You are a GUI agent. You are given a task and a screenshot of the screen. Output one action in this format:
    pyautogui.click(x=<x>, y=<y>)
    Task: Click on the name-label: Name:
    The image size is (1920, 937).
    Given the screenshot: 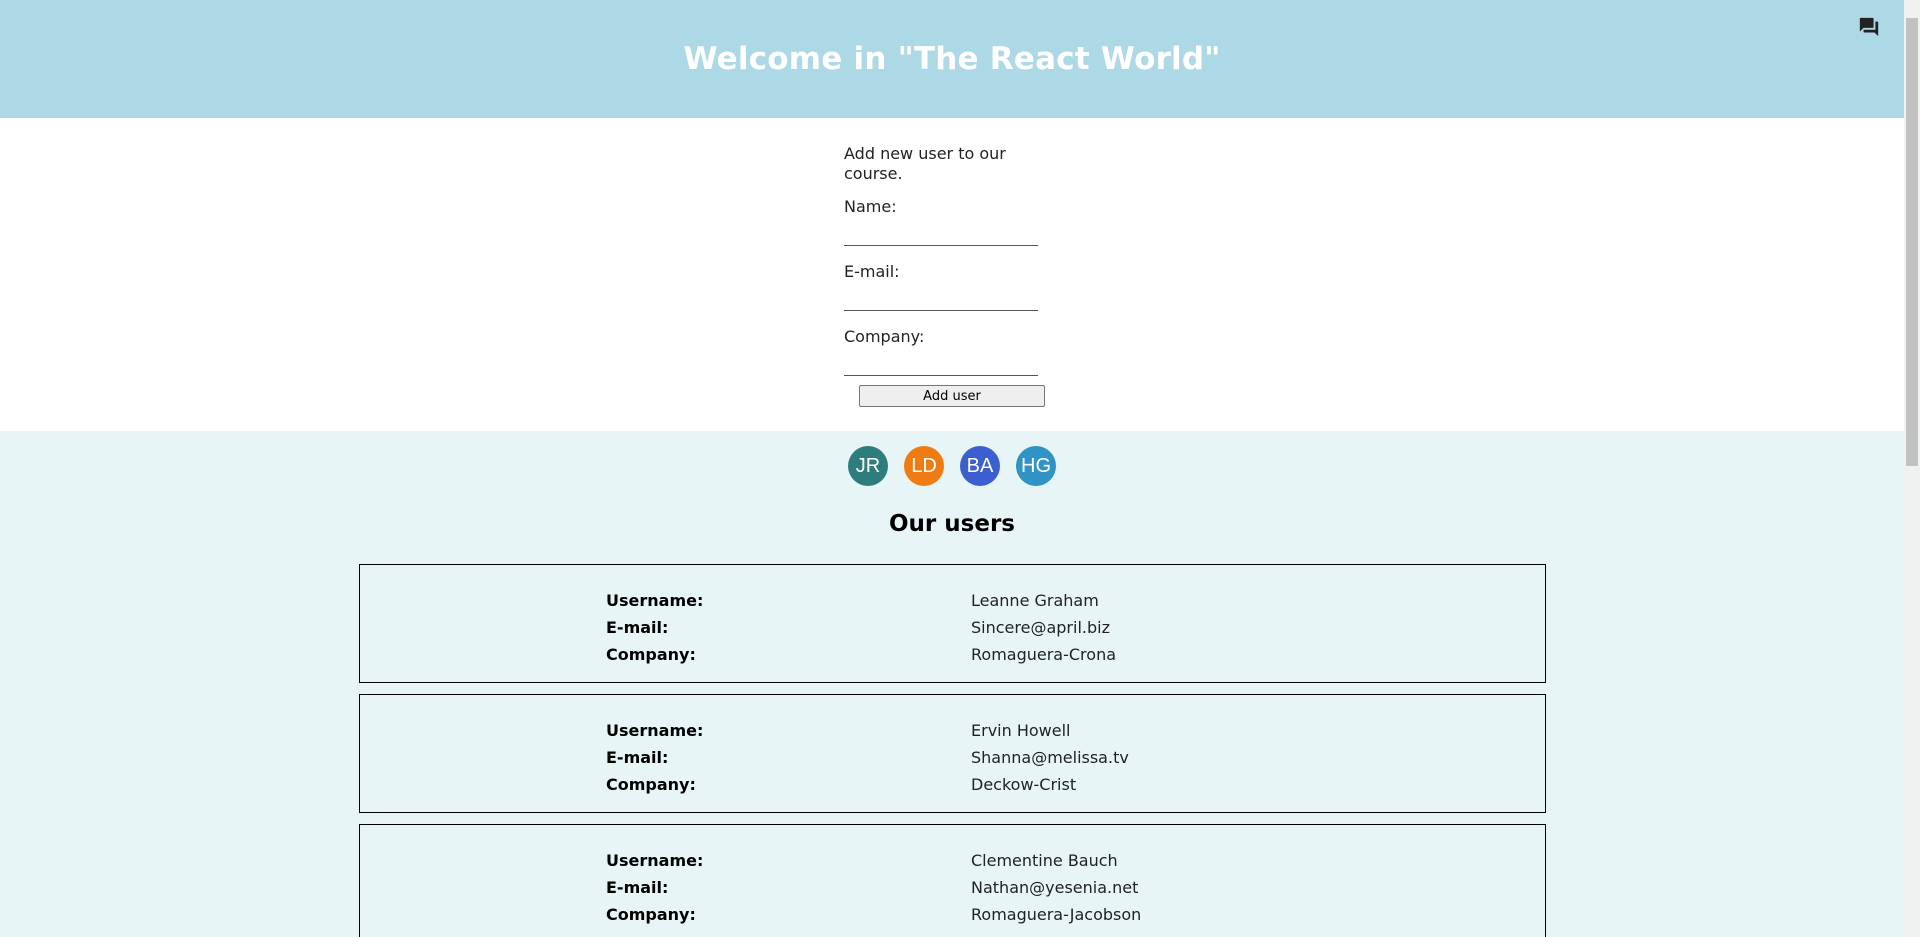 What is the action you would take?
    pyautogui.click(x=870, y=206)
    